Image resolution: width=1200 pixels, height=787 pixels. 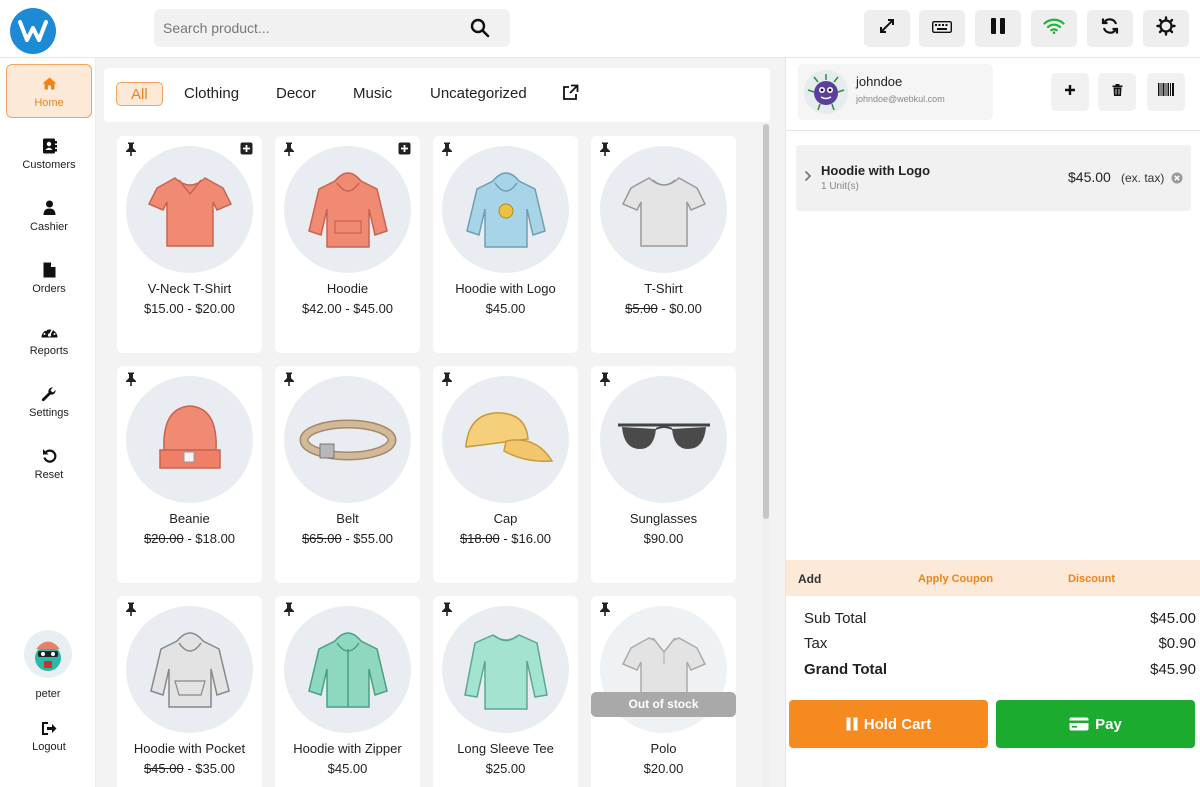 I want to click on product-card: Polo $20.00 Out of stock, so click(x=663, y=691).